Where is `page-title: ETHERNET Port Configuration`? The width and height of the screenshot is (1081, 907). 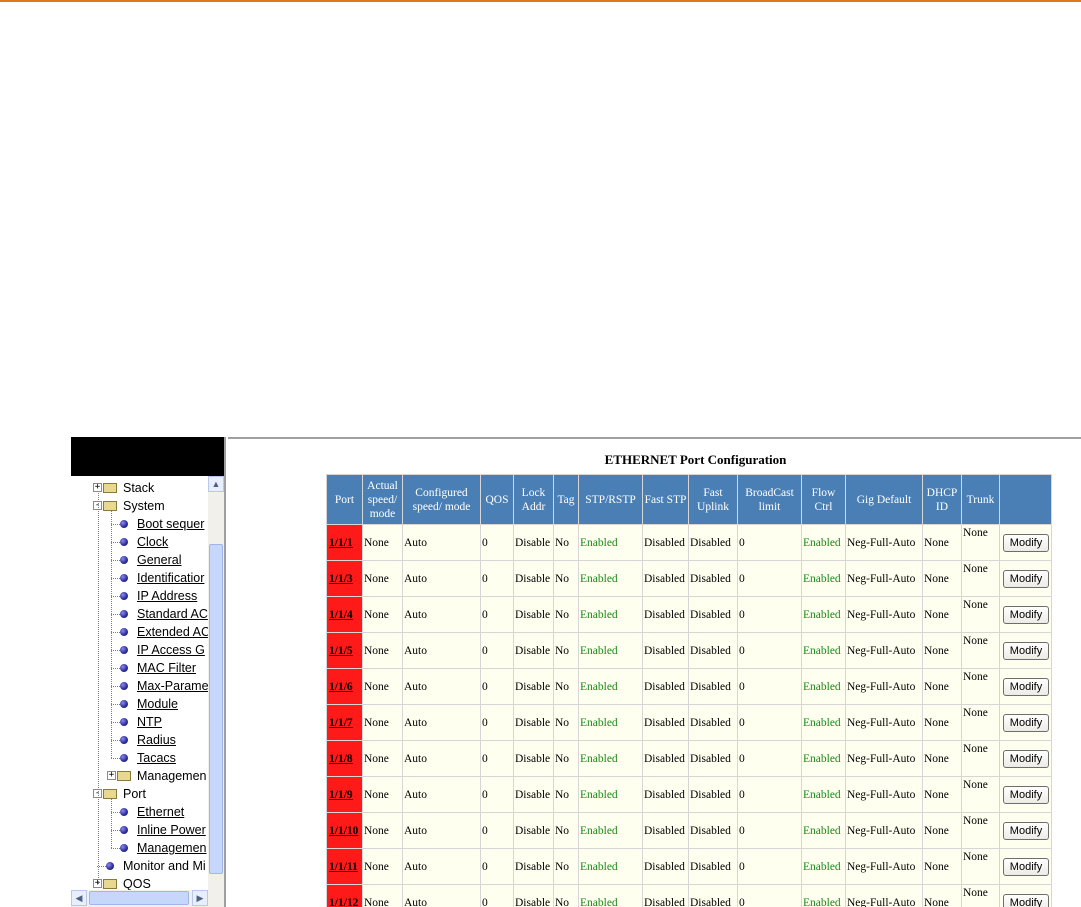 page-title: ETHERNET Port Configuration is located at coordinates (695, 459).